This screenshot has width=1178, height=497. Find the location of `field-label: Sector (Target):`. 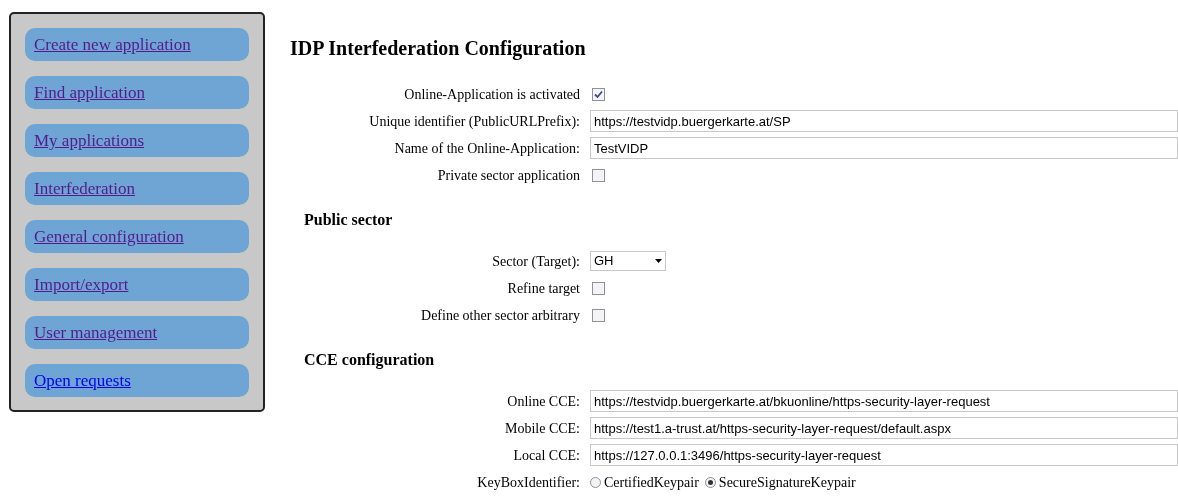

field-label: Sector (Target): is located at coordinates (536, 261).